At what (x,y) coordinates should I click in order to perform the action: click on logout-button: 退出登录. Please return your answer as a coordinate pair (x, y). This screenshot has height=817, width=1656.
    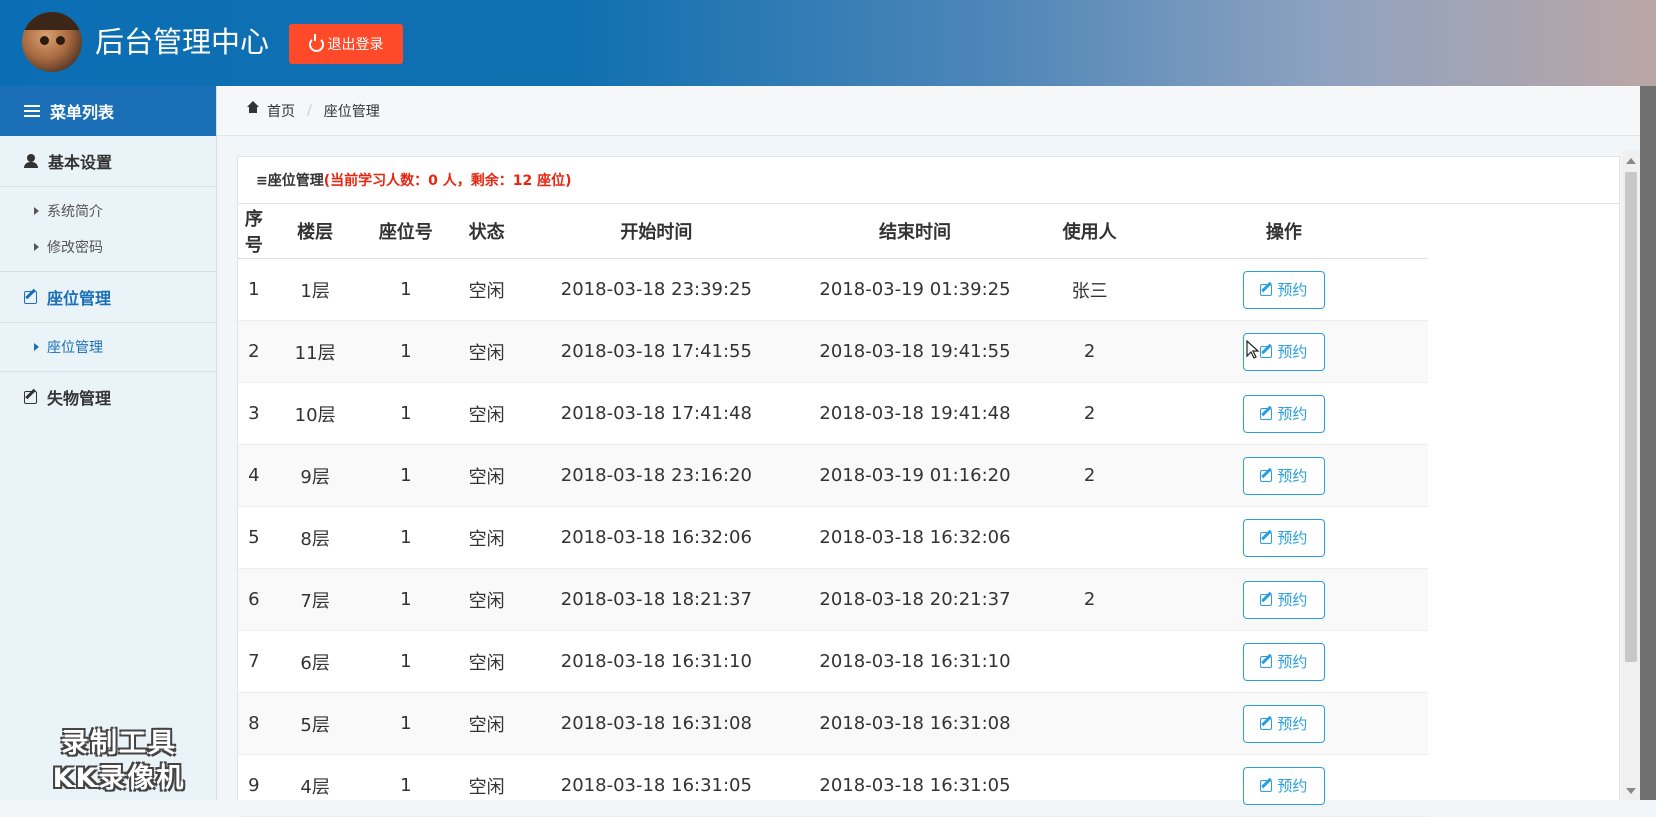
    Looking at the image, I should click on (346, 44).